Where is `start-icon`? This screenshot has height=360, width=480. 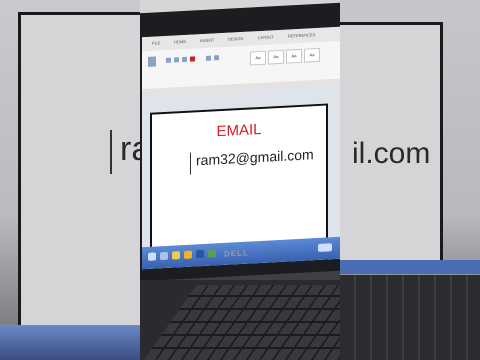
start-icon is located at coordinates (152, 256).